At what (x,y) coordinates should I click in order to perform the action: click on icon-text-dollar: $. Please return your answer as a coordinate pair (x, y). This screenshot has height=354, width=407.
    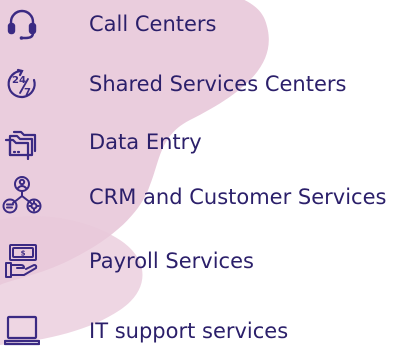
    Looking at the image, I should click on (23, 254).